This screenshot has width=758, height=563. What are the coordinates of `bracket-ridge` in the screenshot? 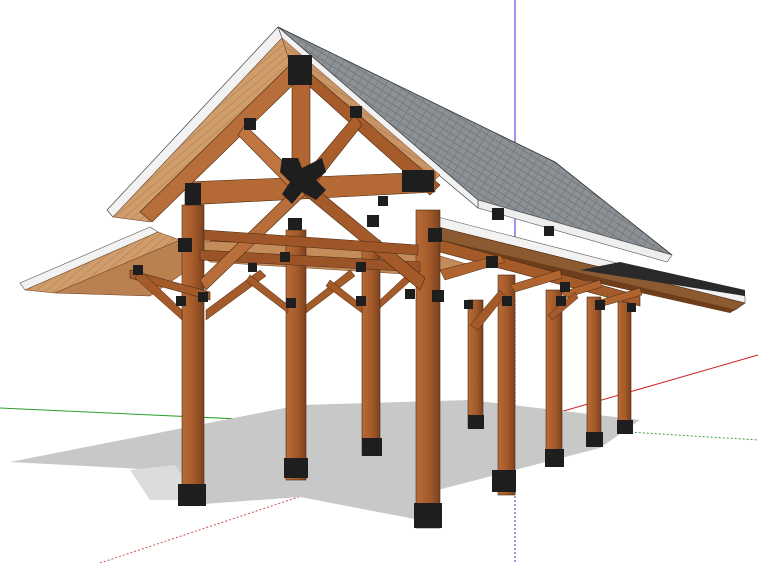 It's located at (300, 70).